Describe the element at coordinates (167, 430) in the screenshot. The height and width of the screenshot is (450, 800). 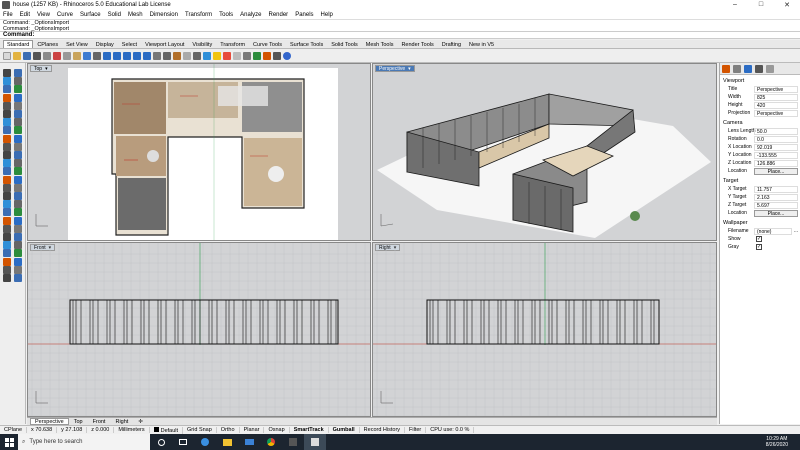
I see `layer-selector: Default` at that location.